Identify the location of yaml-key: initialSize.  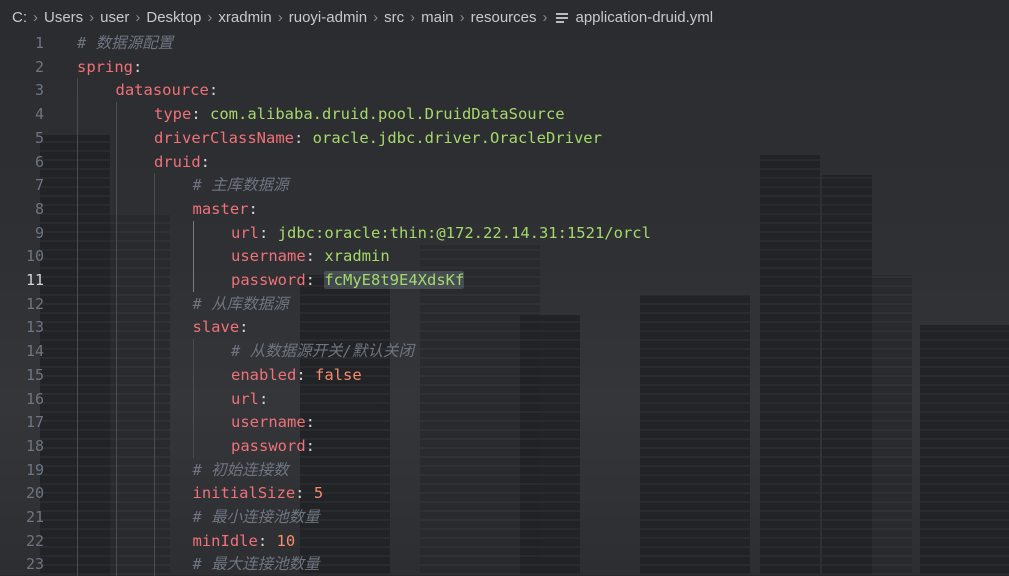
(244, 493).